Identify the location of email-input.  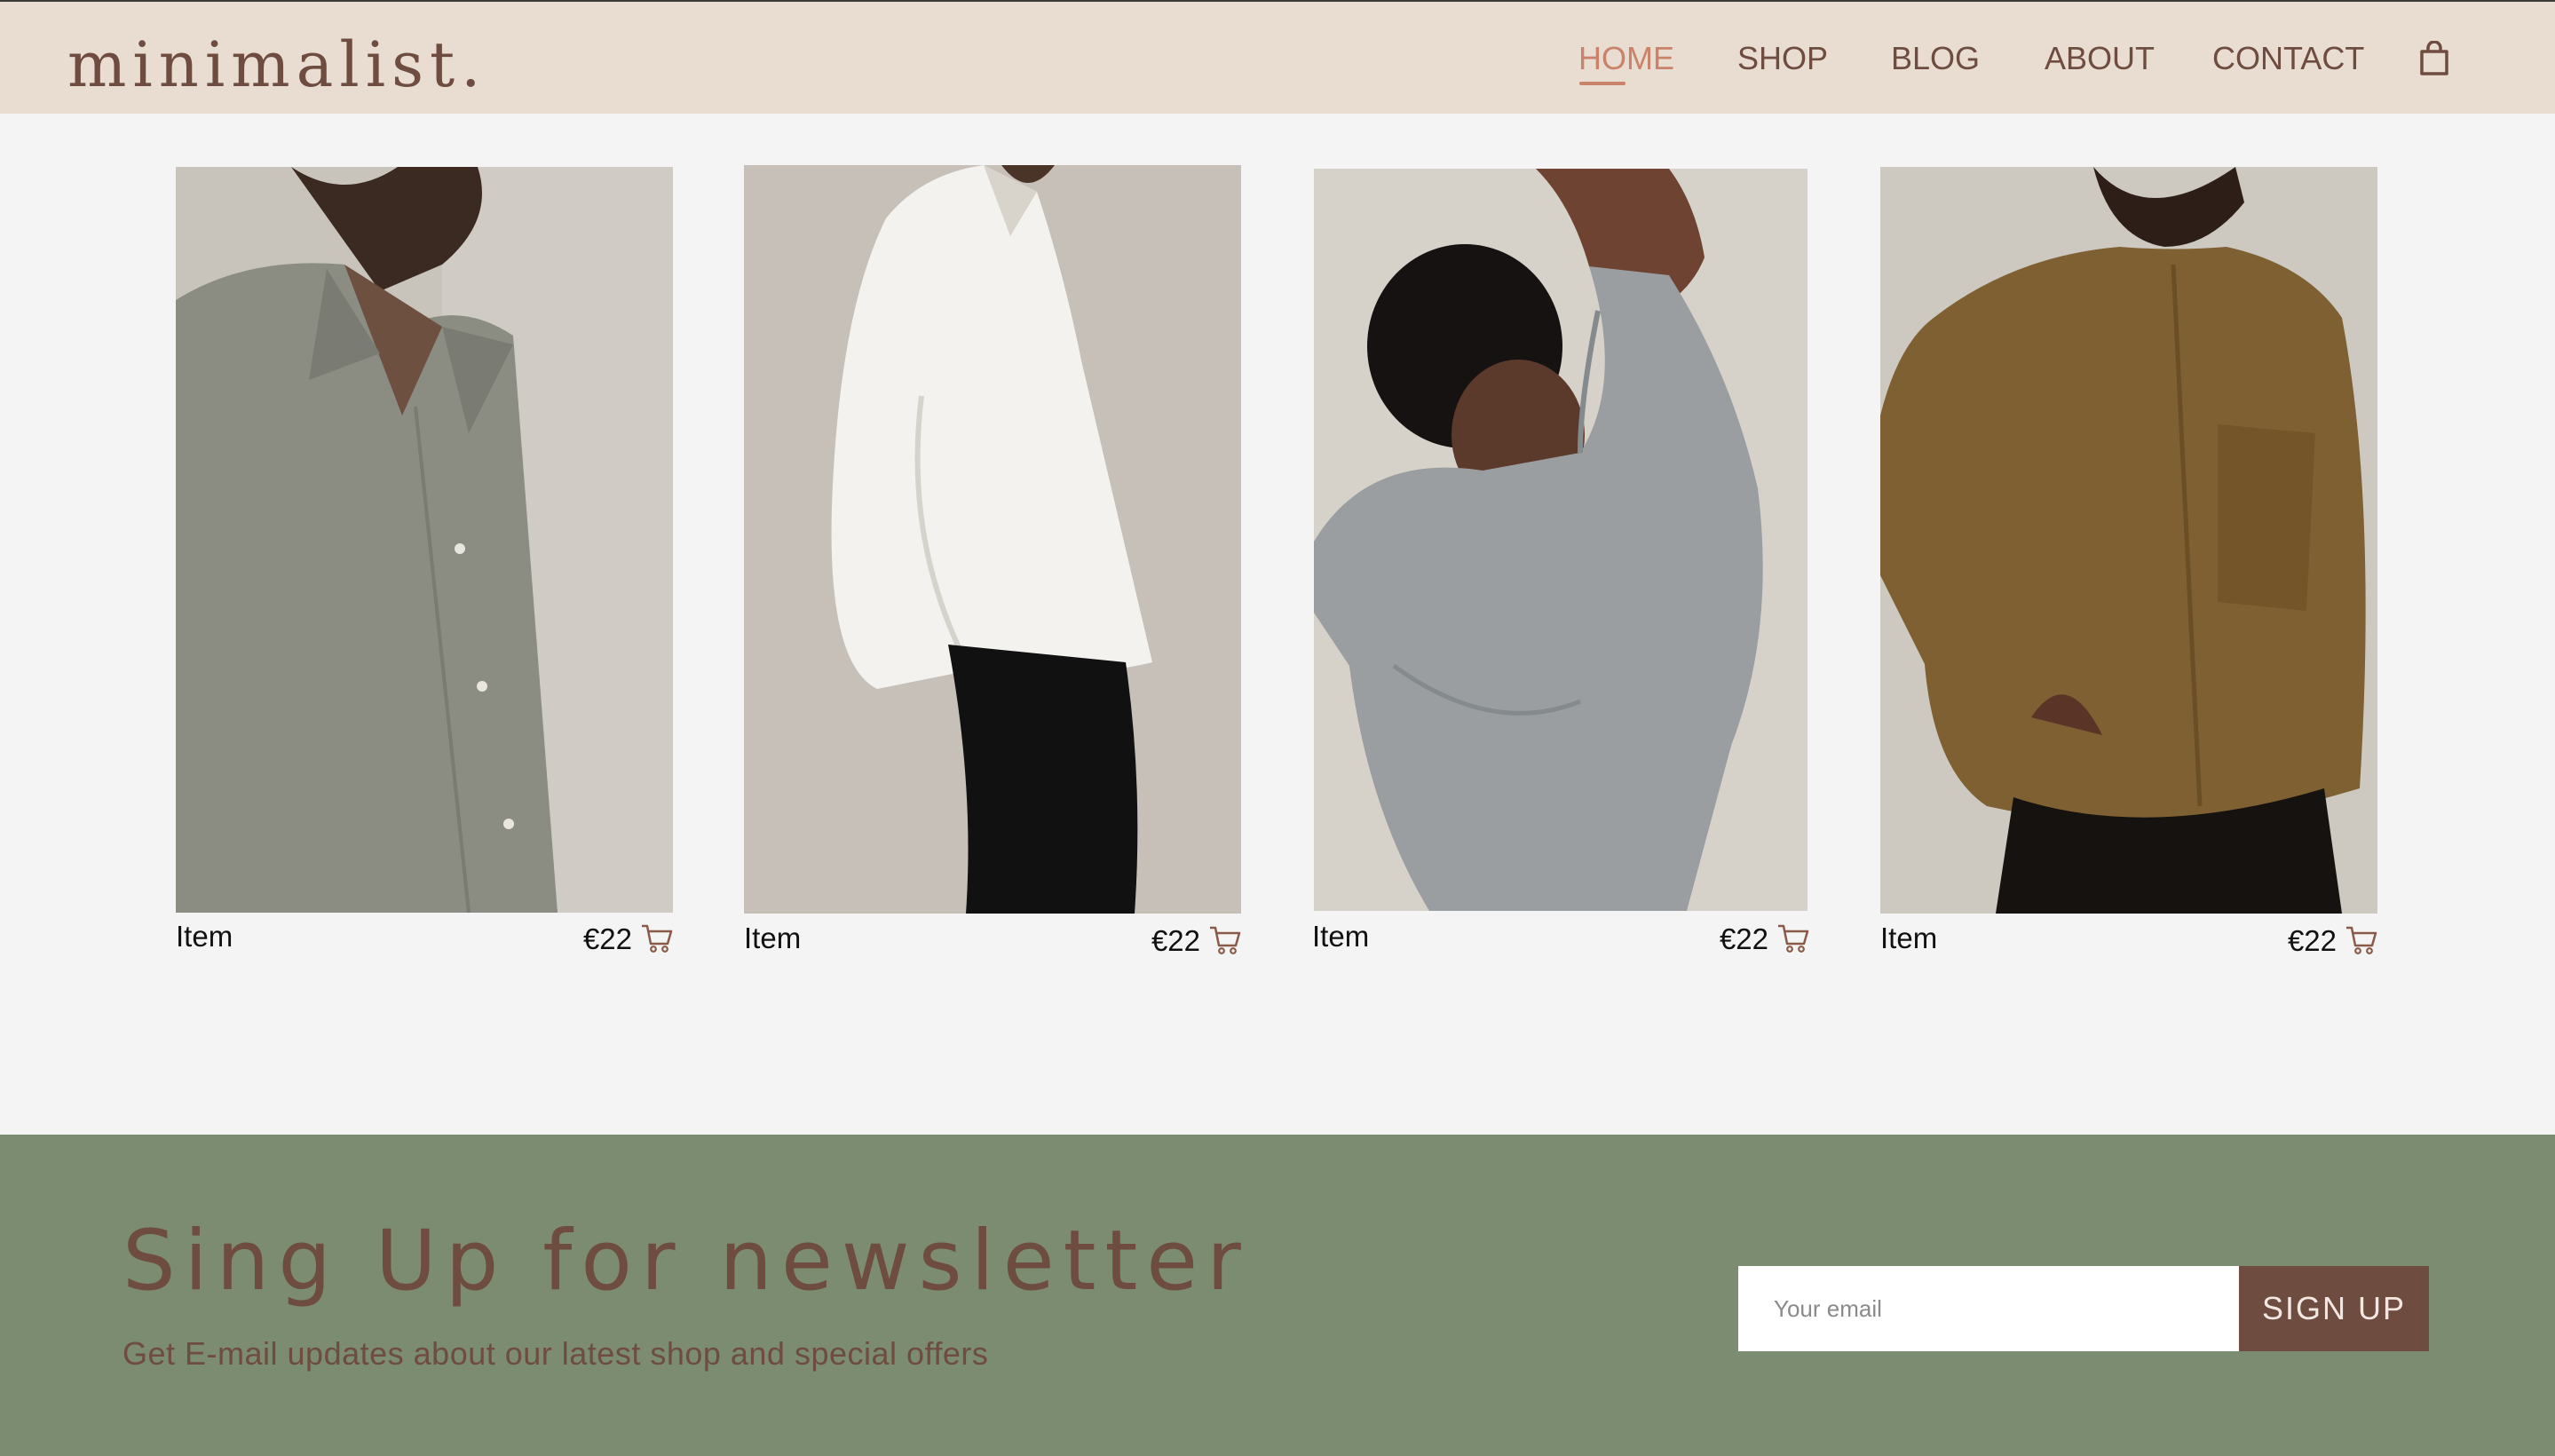
(1988, 1308).